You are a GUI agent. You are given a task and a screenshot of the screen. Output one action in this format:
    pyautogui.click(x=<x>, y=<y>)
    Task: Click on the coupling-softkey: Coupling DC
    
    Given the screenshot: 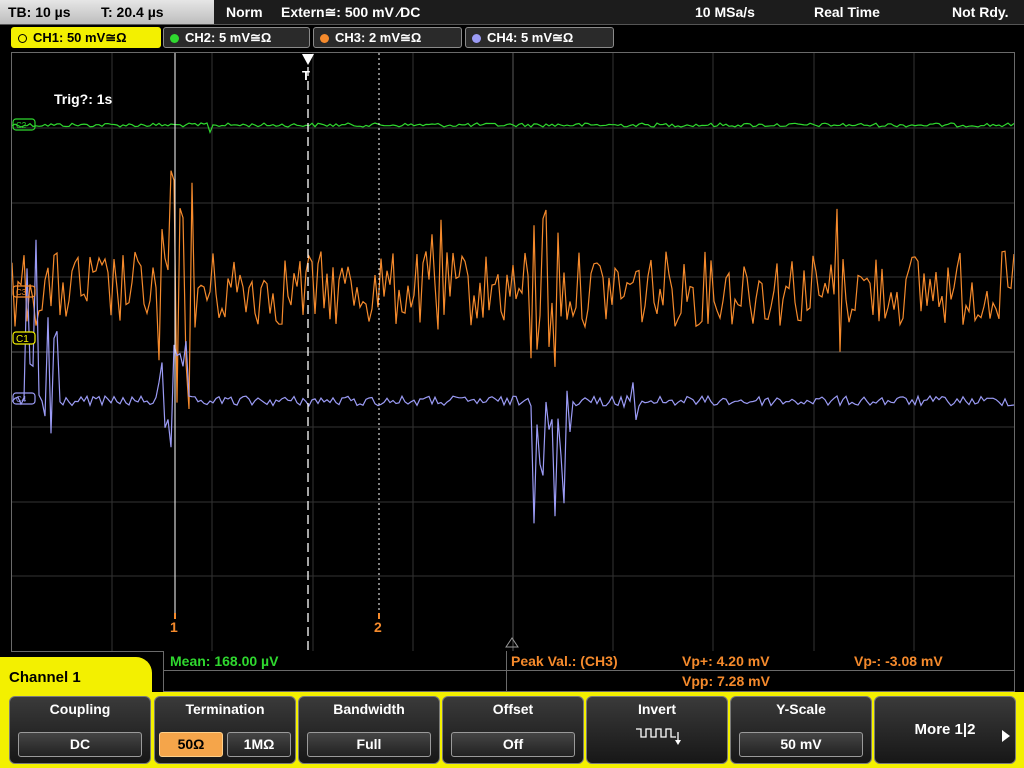 What is the action you would take?
    pyautogui.click(x=80, y=730)
    